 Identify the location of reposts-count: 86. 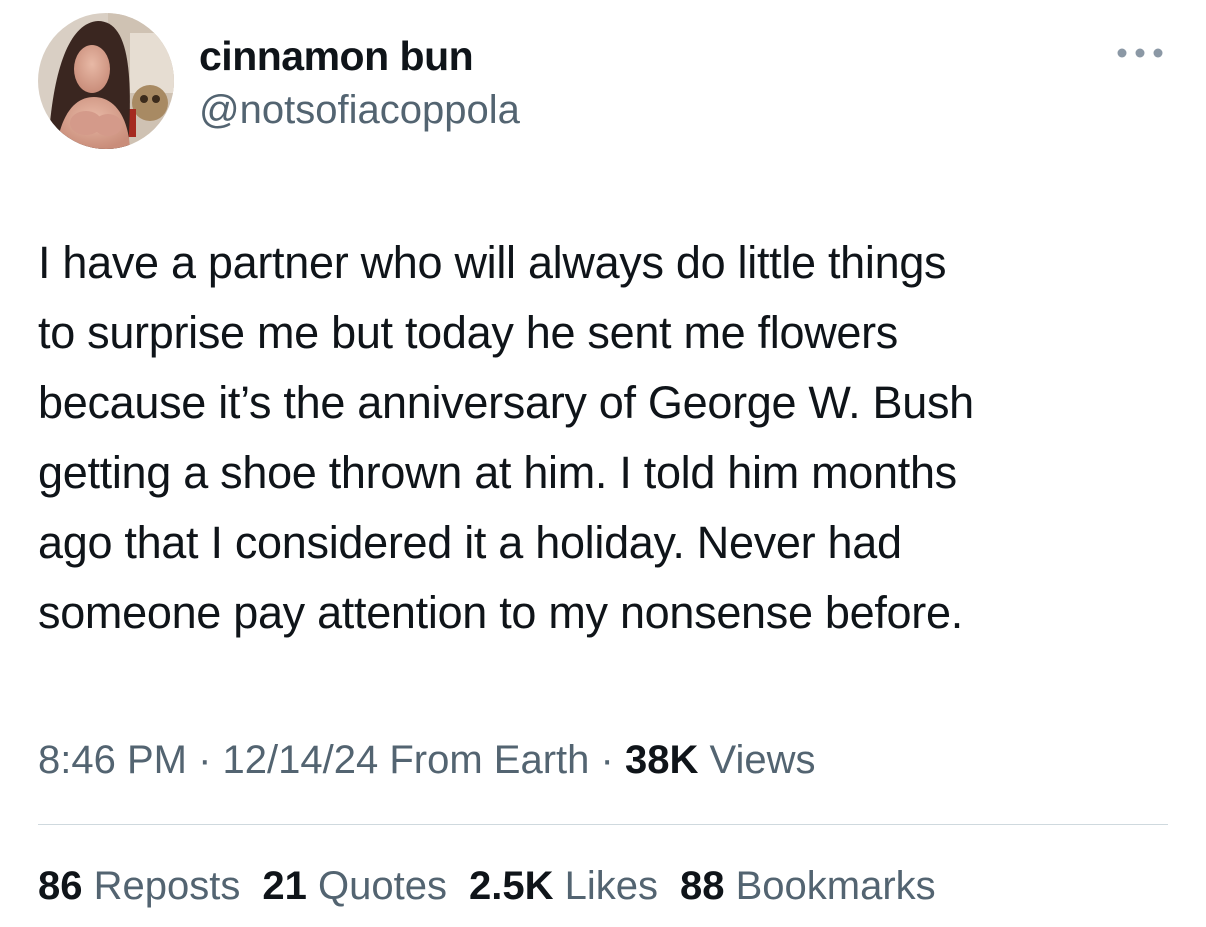
(60, 886).